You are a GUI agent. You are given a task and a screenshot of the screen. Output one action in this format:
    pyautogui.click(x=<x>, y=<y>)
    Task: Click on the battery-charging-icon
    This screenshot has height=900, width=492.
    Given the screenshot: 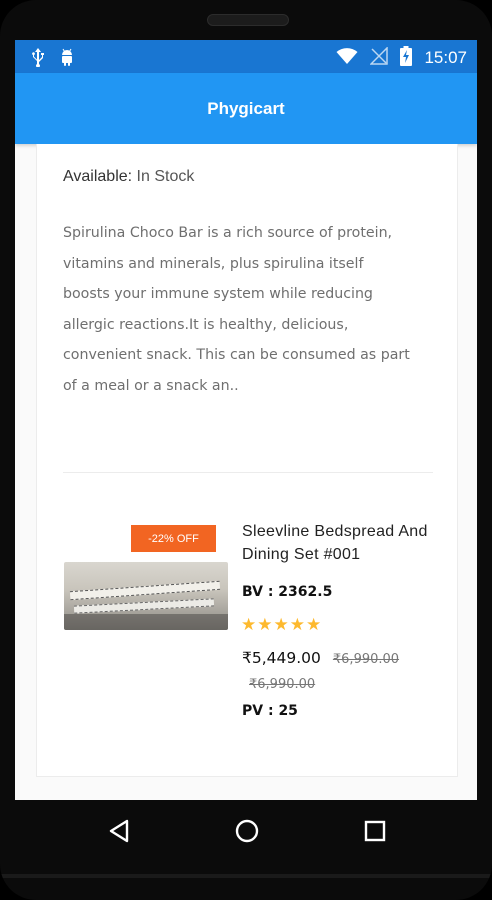 What is the action you would take?
    pyautogui.click(x=406, y=58)
    